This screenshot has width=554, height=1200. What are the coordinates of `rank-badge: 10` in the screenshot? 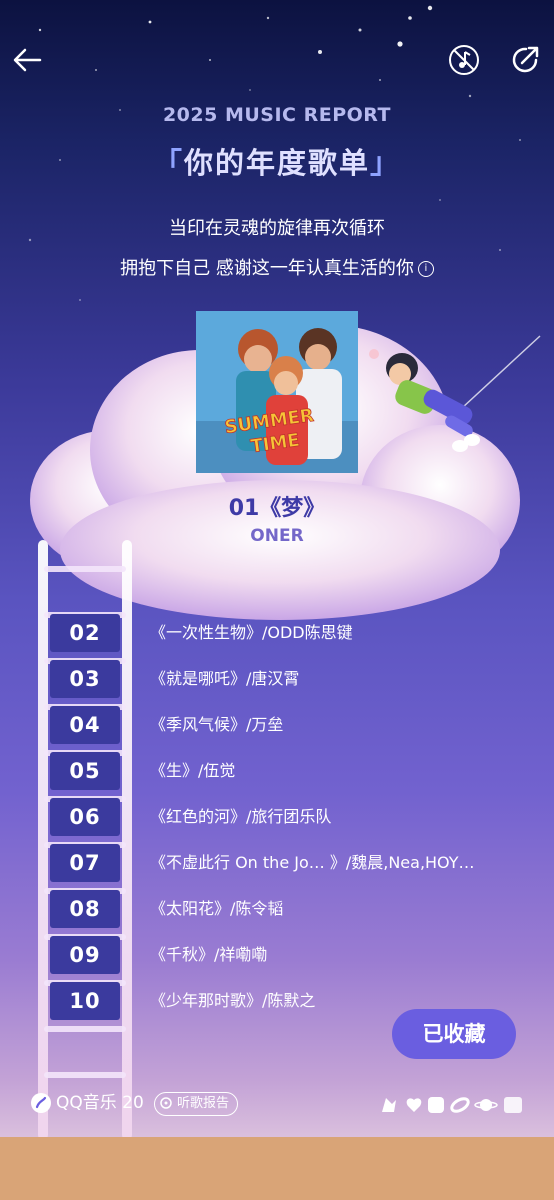 It's located at (85, 1001).